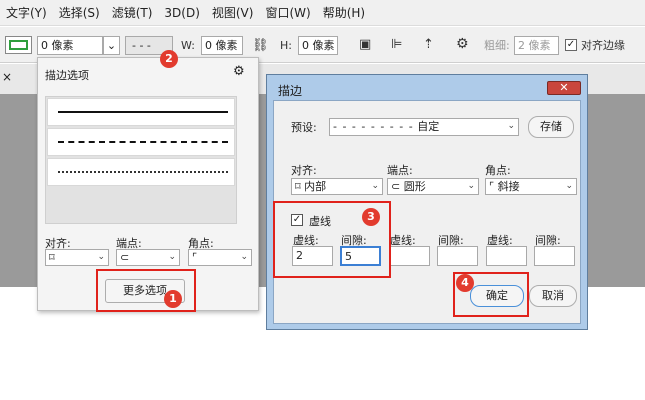  What do you see at coordinates (428, 44) in the screenshot?
I see `path-arrangement-icon: ⇡` at bounding box center [428, 44].